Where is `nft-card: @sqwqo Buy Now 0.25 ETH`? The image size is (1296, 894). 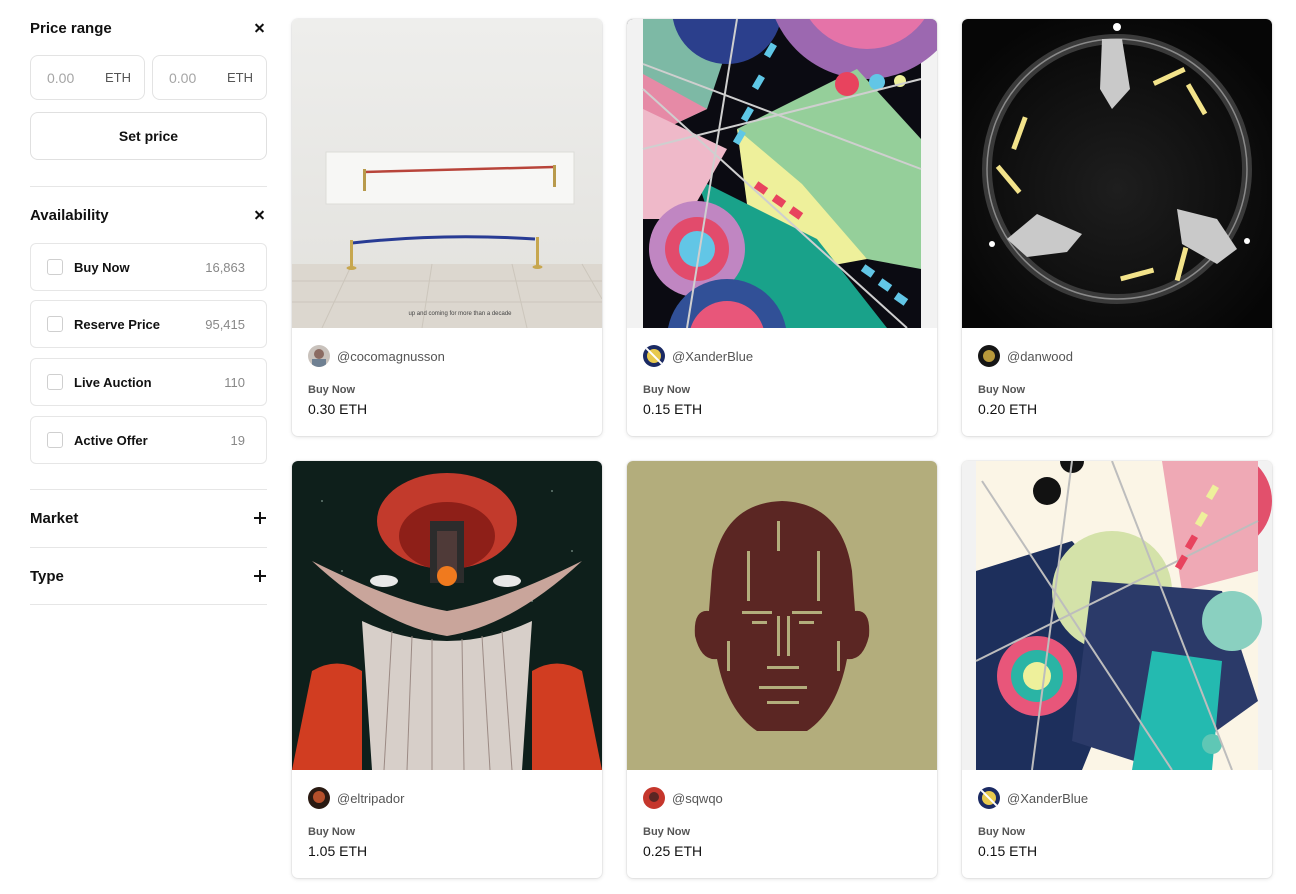
nft-card: @sqwqo Buy Now 0.25 ETH is located at coordinates (782, 669).